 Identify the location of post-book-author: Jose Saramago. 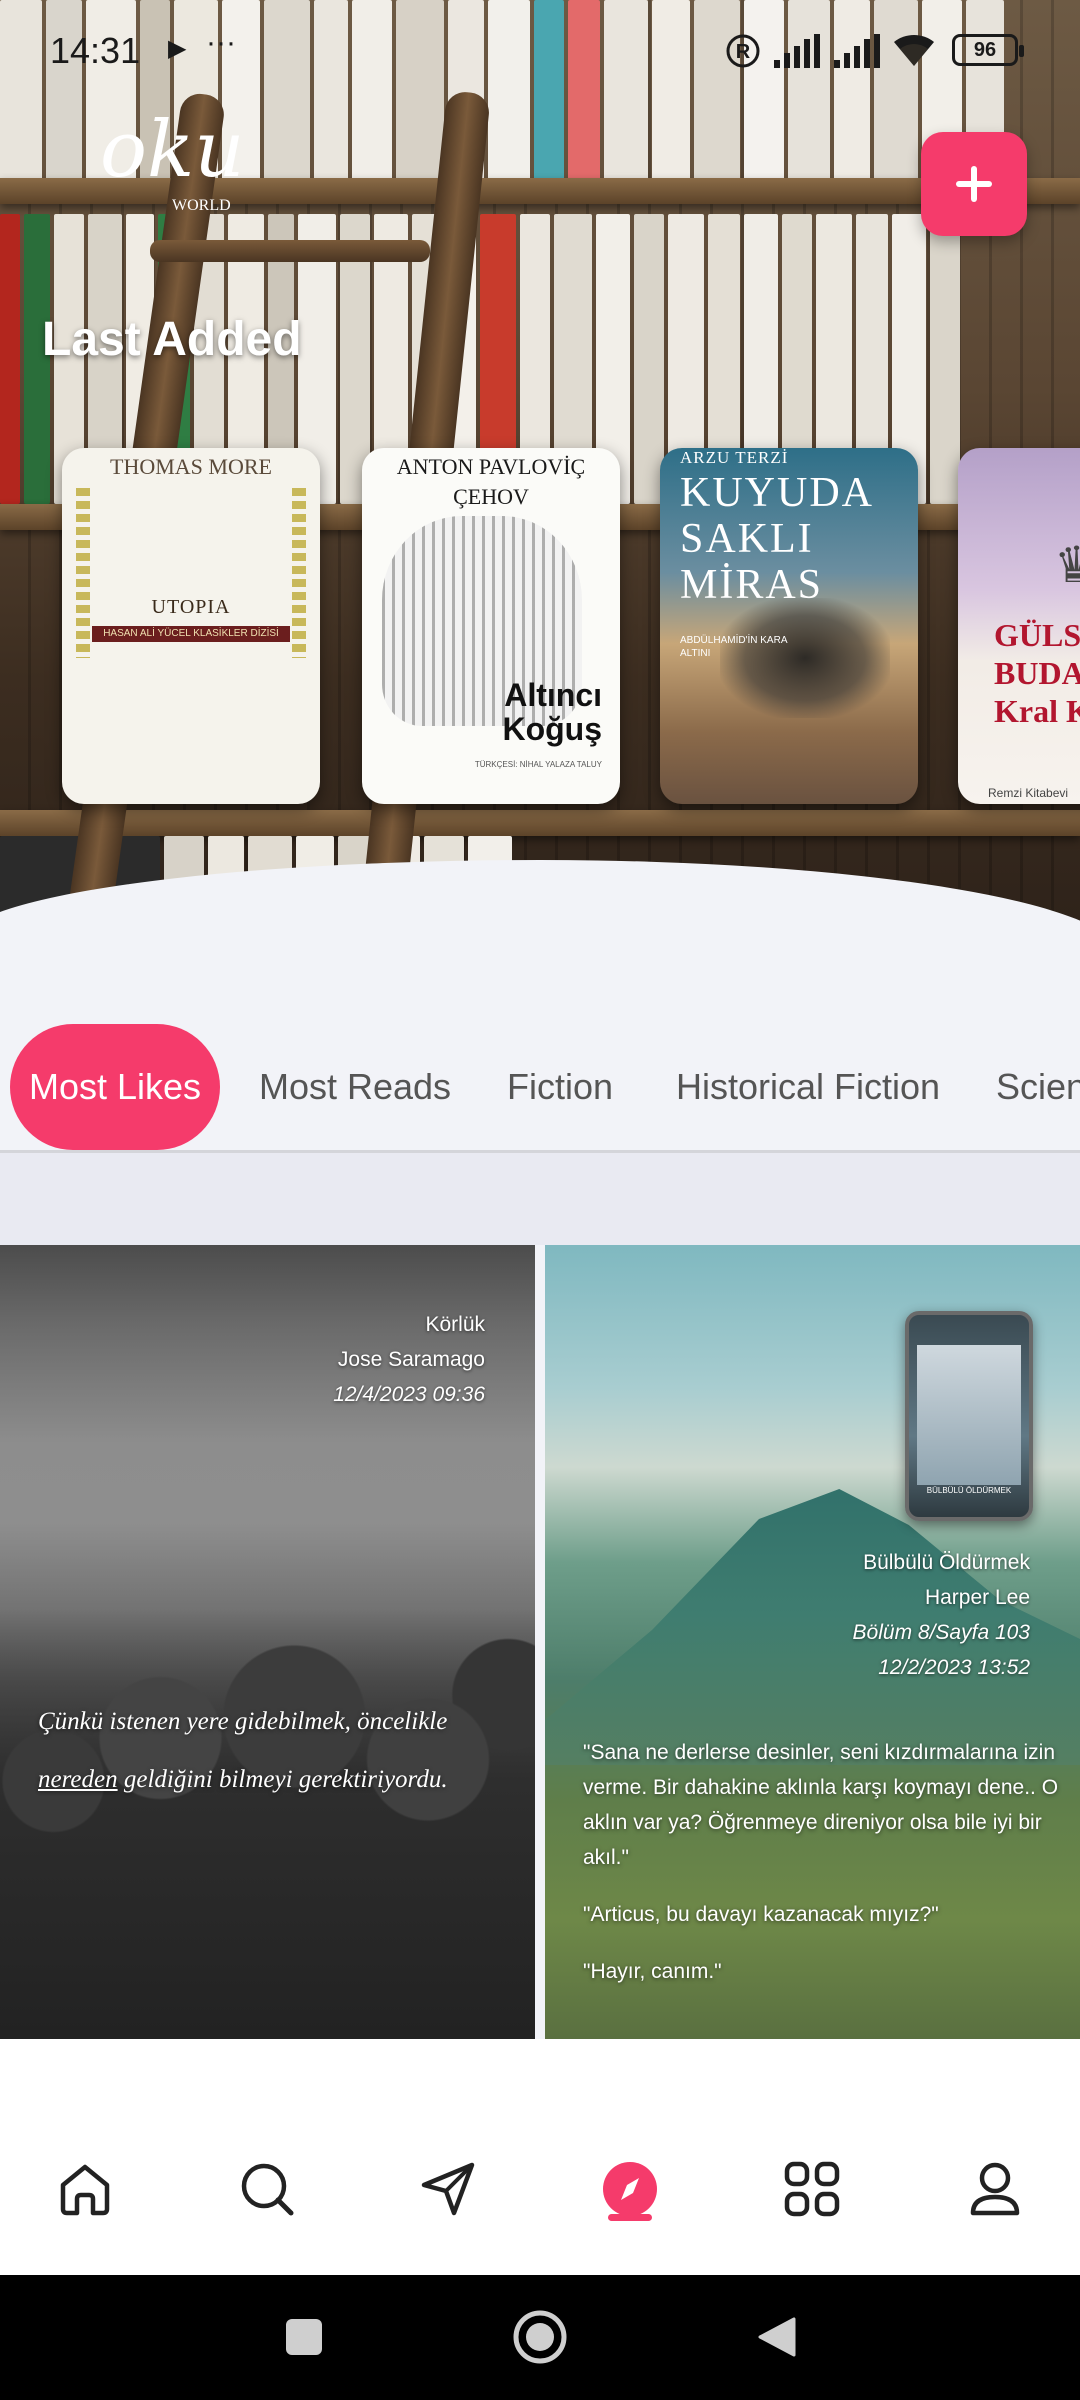
(411, 1359).